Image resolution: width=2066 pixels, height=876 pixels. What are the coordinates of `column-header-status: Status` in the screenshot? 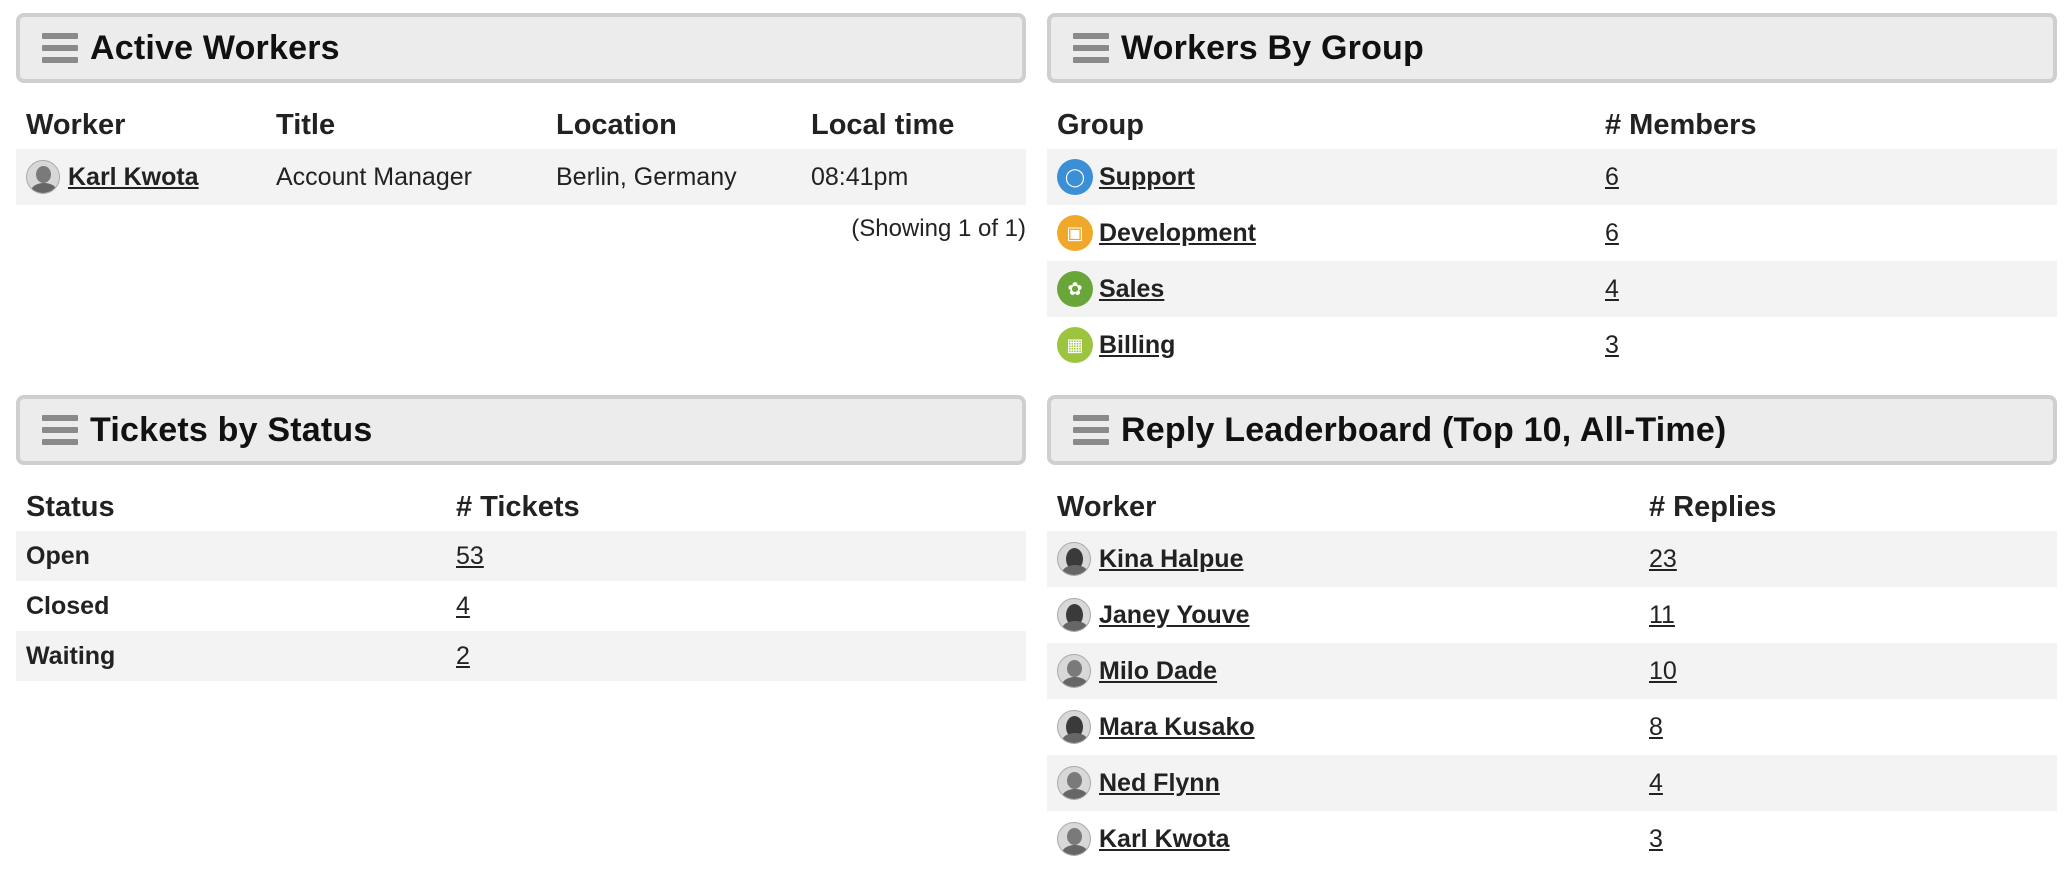 It's located at (70, 506).